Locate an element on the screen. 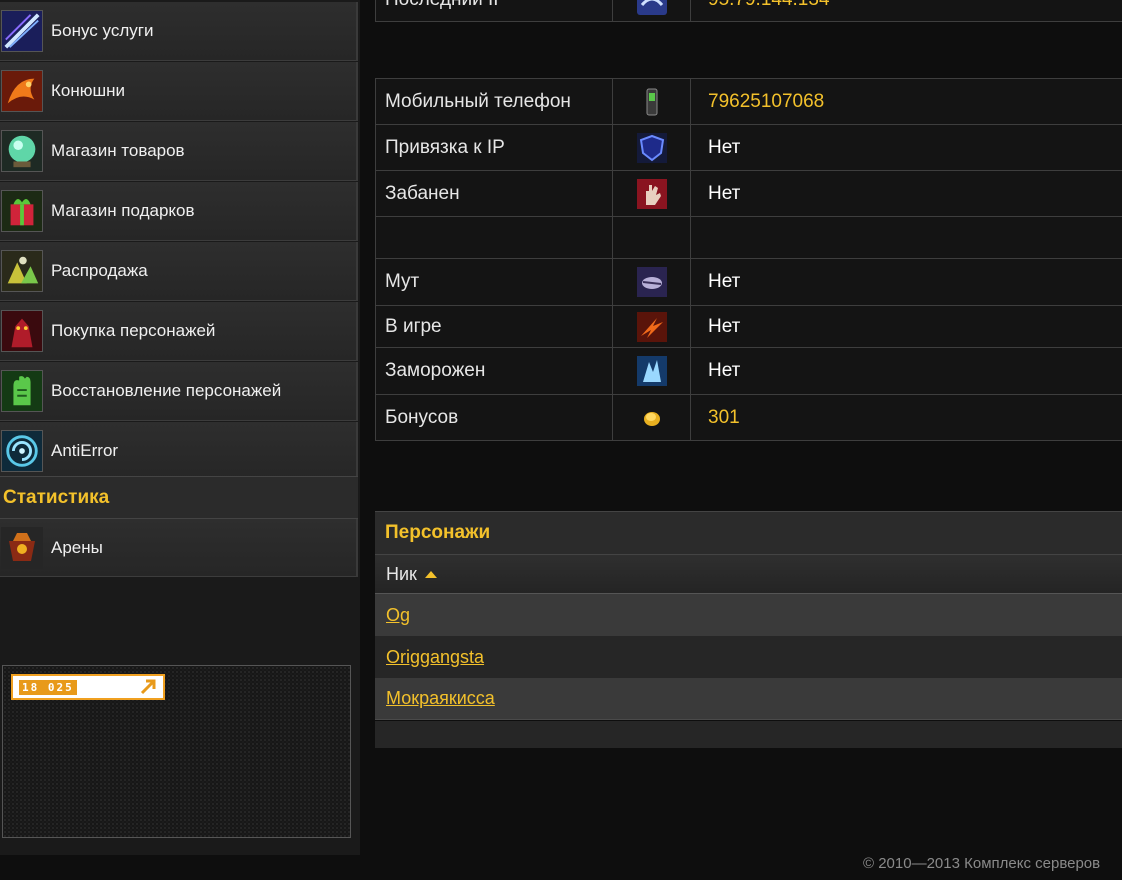 Image resolution: width=1122 pixels, height=880 pixels. info-row-mobile-phone: Мобильный телефон 79625107068 is located at coordinates (748, 101).